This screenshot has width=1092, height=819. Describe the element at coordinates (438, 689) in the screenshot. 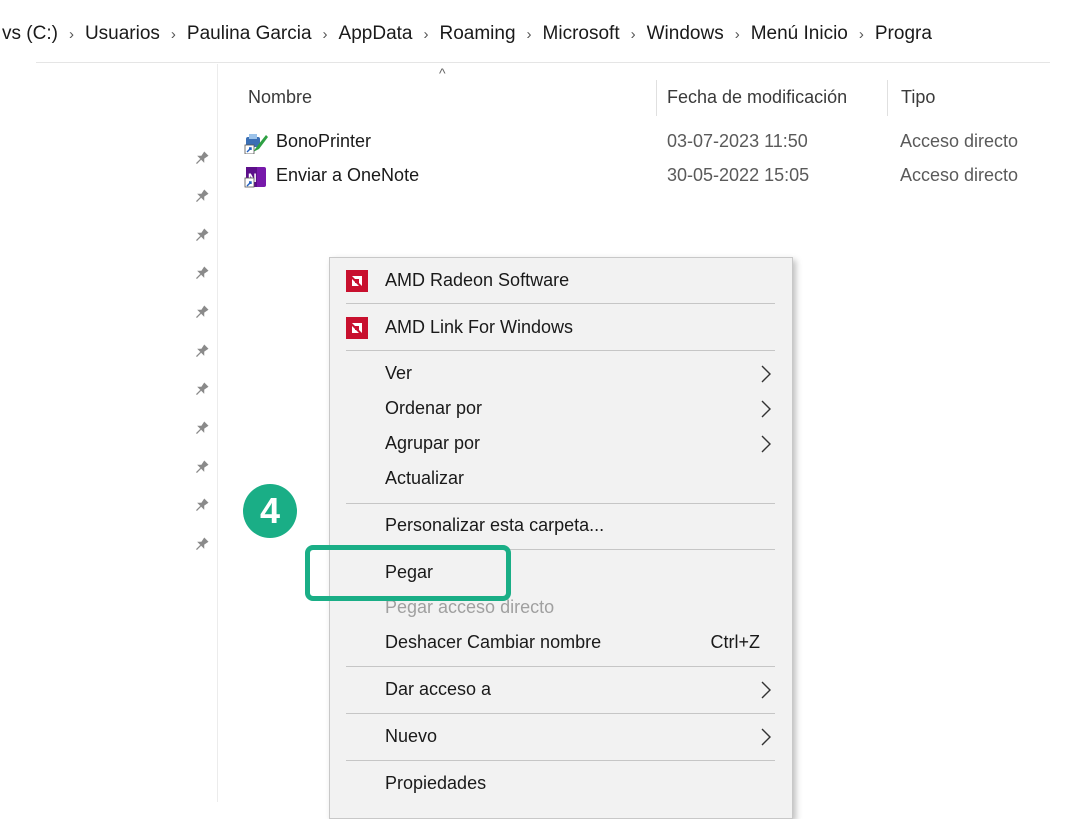

I see `menu-label: Dar acceso a` at that location.